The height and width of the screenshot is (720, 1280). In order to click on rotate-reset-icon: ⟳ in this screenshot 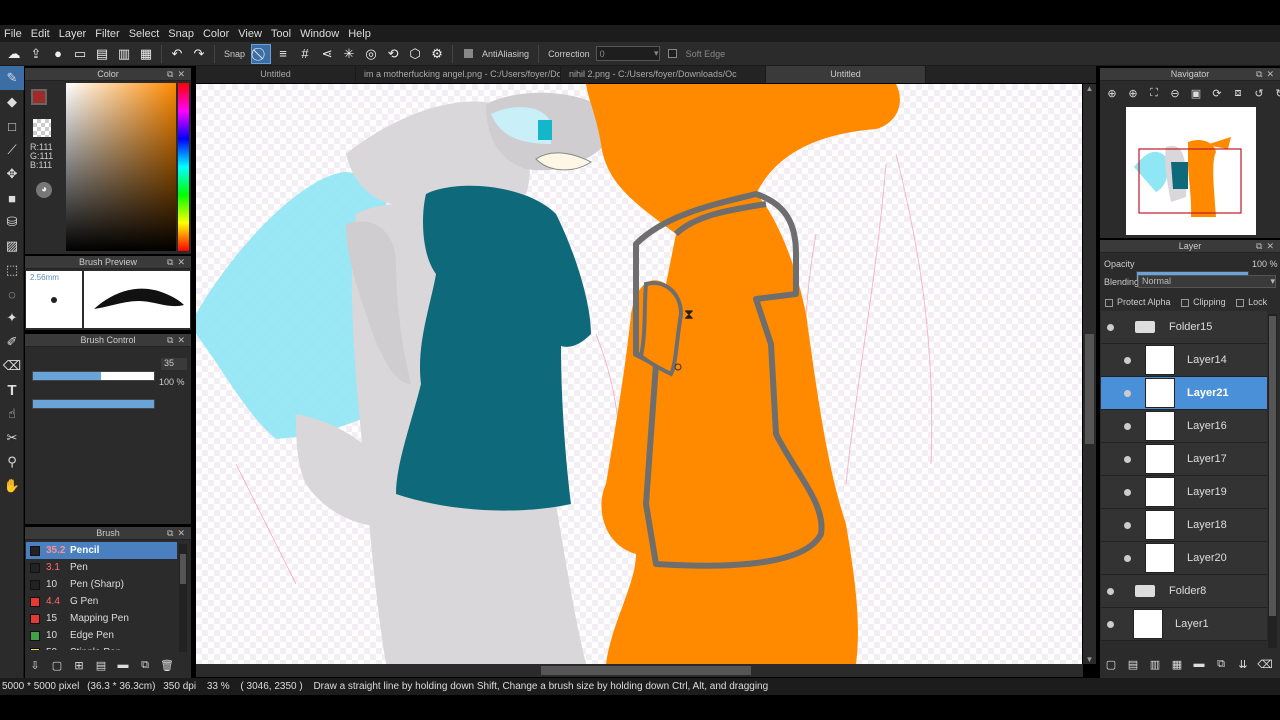, I will do `click(1217, 93)`.